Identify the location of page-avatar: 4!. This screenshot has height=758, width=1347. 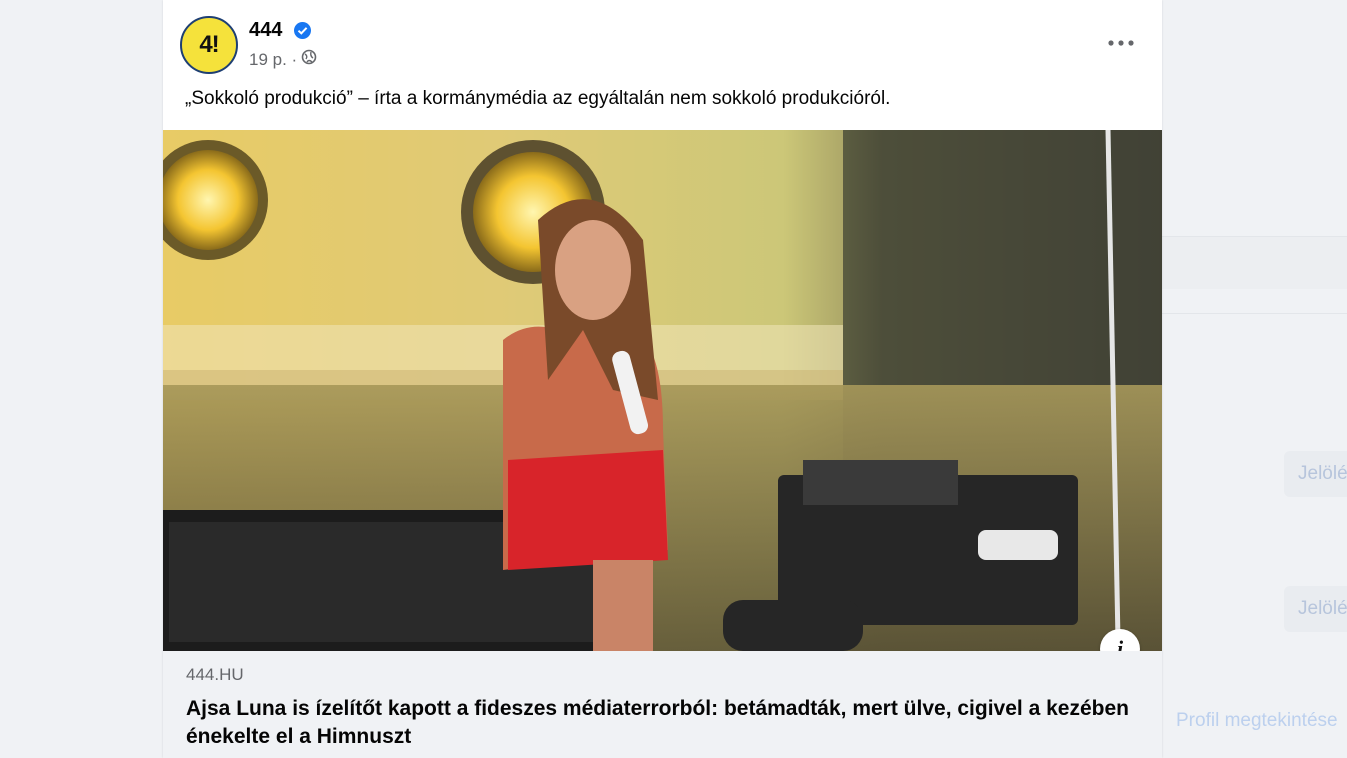
(209, 45).